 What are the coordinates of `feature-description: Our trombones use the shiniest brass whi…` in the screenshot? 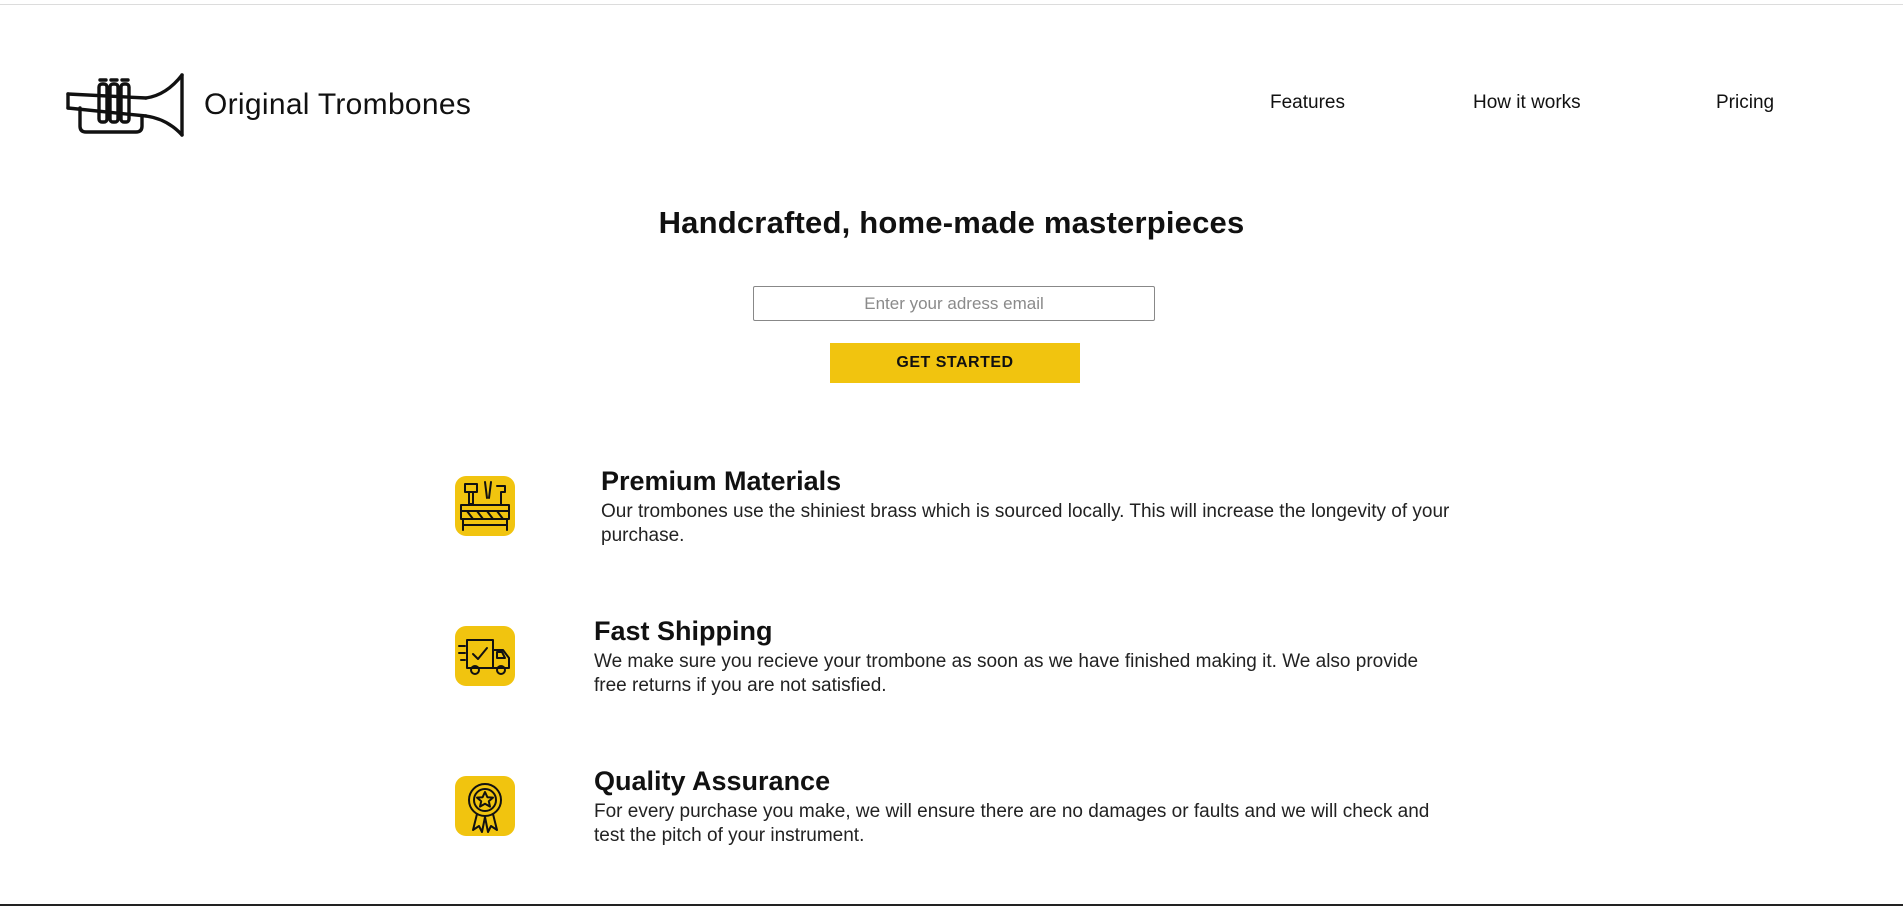 It's located at (1025, 523).